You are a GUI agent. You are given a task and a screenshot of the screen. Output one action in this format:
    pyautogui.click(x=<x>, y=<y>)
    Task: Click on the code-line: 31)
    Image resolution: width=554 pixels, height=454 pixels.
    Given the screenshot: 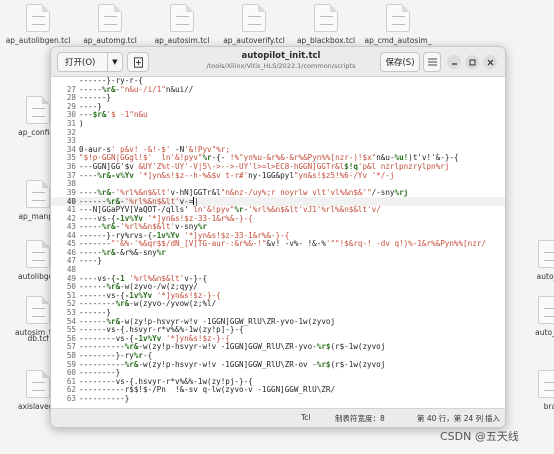 What is the action you would take?
    pyautogui.click(x=278, y=124)
    